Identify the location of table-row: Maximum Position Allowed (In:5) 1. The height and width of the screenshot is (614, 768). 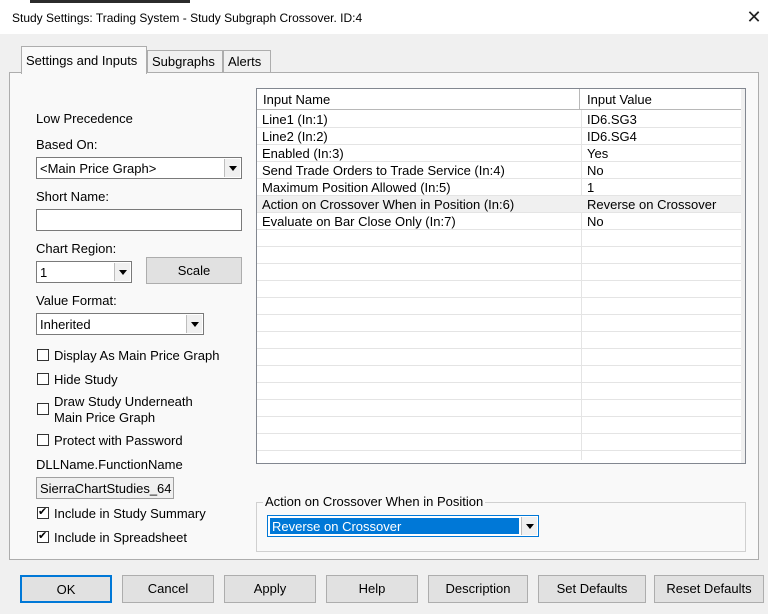
(499, 187).